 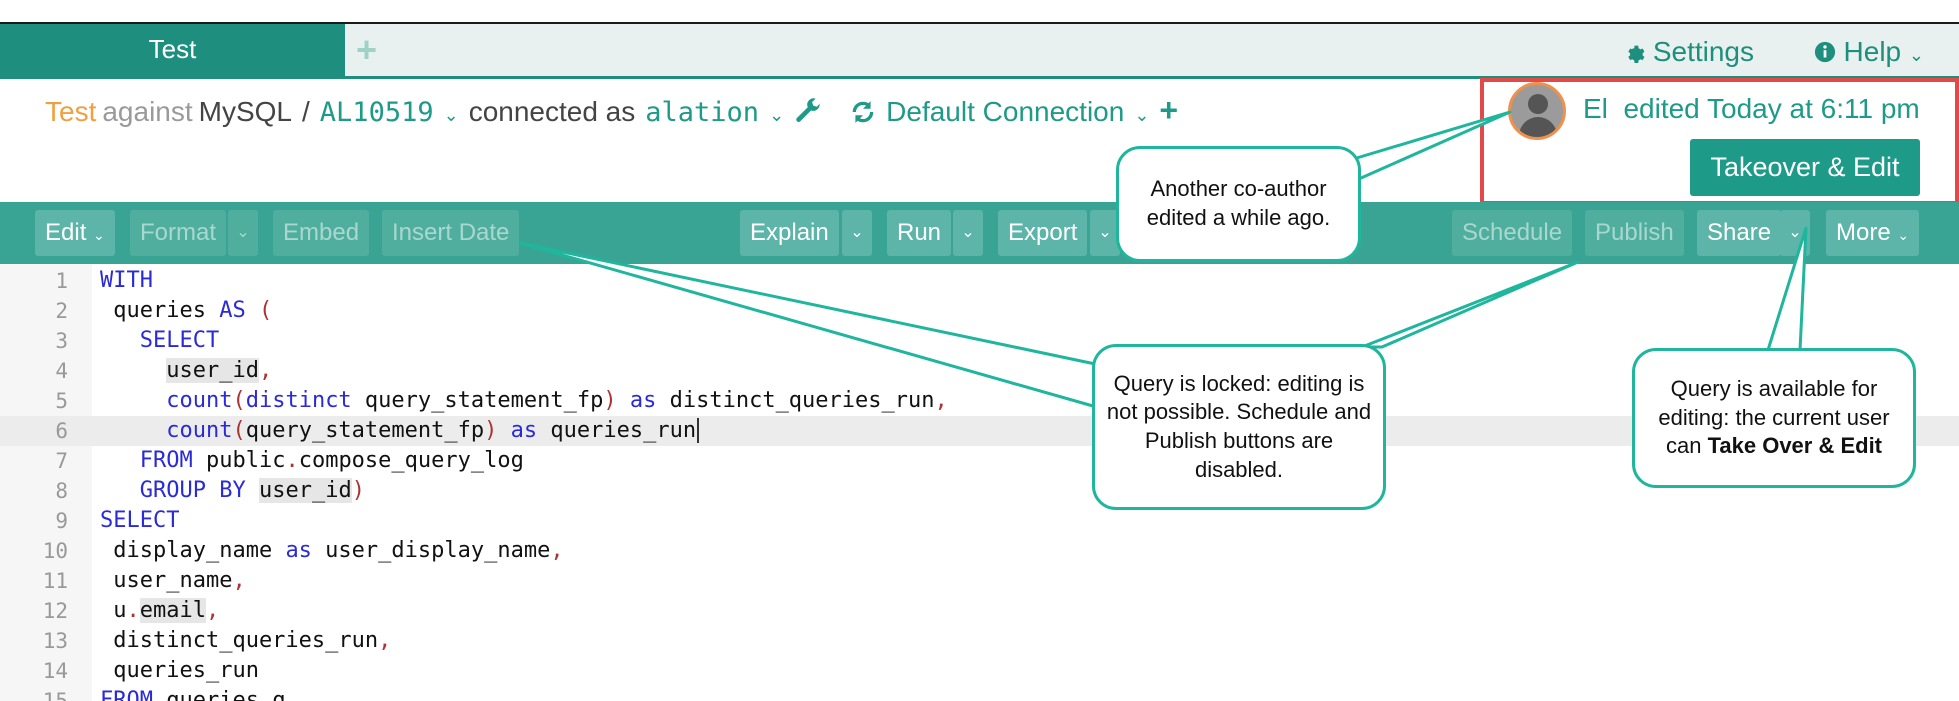 What do you see at coordinates (979, 551) in the screenshot?
I see `code-line: 10 display_name as user_display_name,` at bounding box center [979, 551].